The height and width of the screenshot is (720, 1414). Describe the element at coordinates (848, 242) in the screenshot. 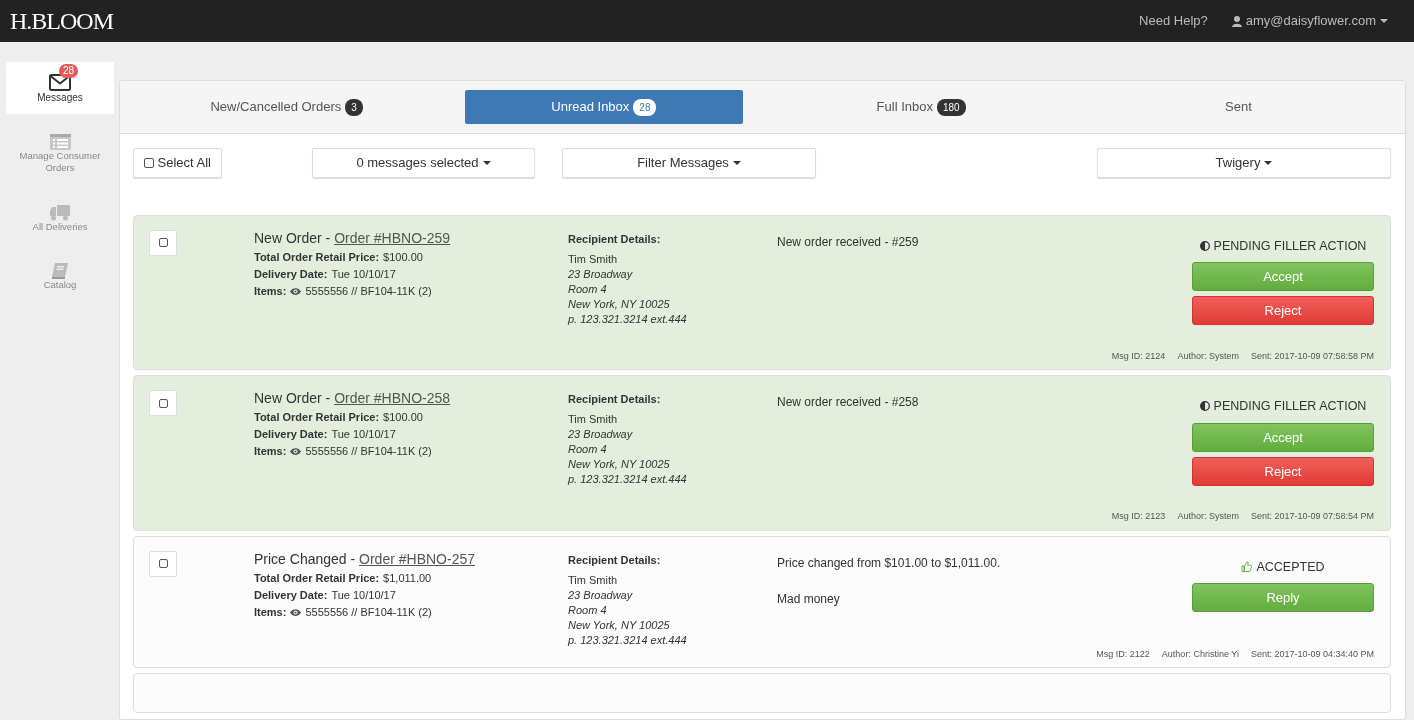

I see `message-text: New order received - #259` at that location.